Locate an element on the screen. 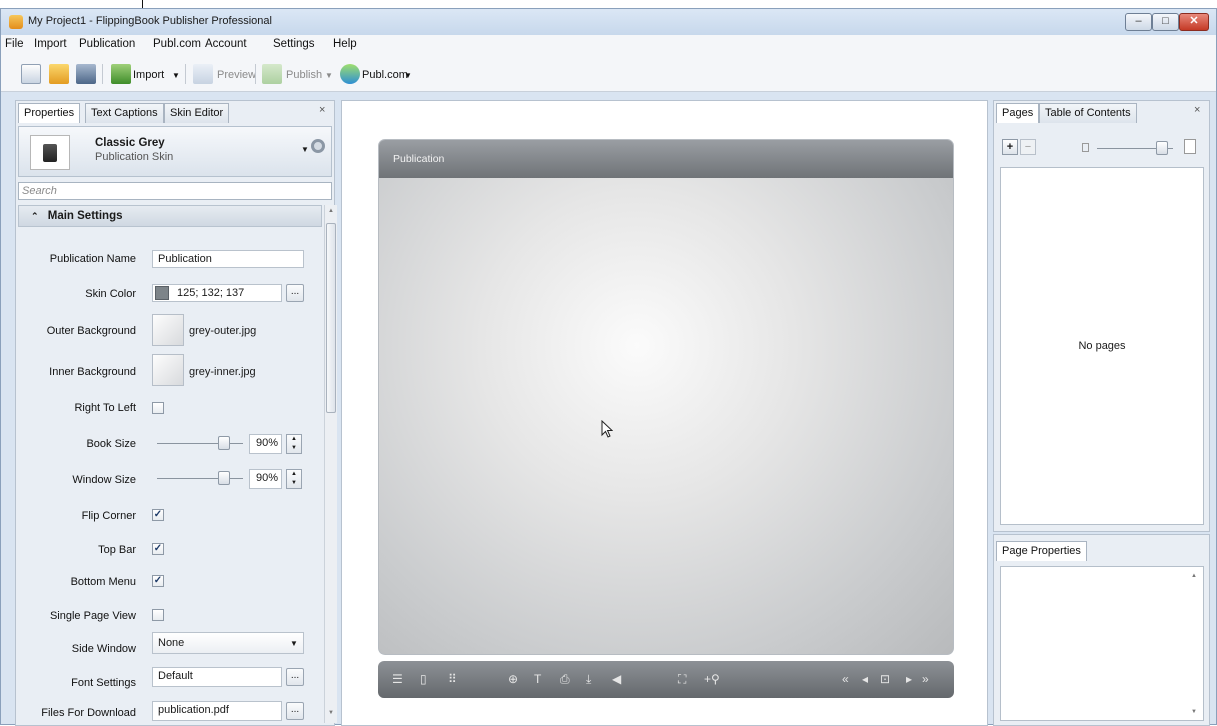 The height and width of the screenshot is (726, 1217). import-button: Import is located at coordinates (148, 75).